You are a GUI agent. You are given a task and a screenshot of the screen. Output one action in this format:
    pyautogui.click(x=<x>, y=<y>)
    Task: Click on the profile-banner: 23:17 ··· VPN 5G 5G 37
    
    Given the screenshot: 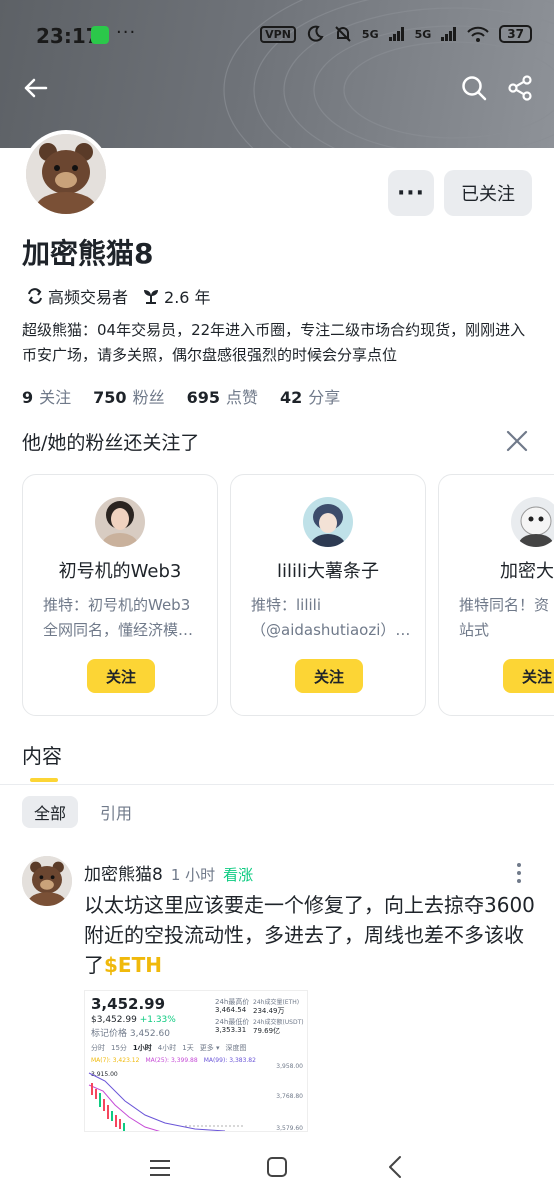 What is the action you would take?
    pyautogui.click(x=277, y=74)
    